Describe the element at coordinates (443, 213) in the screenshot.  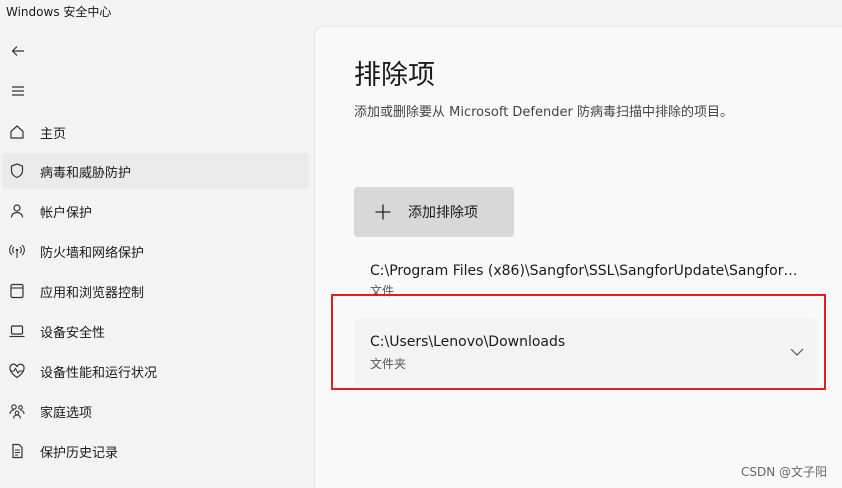
I see `add-exclusion-label: 添加排除项` at that location.